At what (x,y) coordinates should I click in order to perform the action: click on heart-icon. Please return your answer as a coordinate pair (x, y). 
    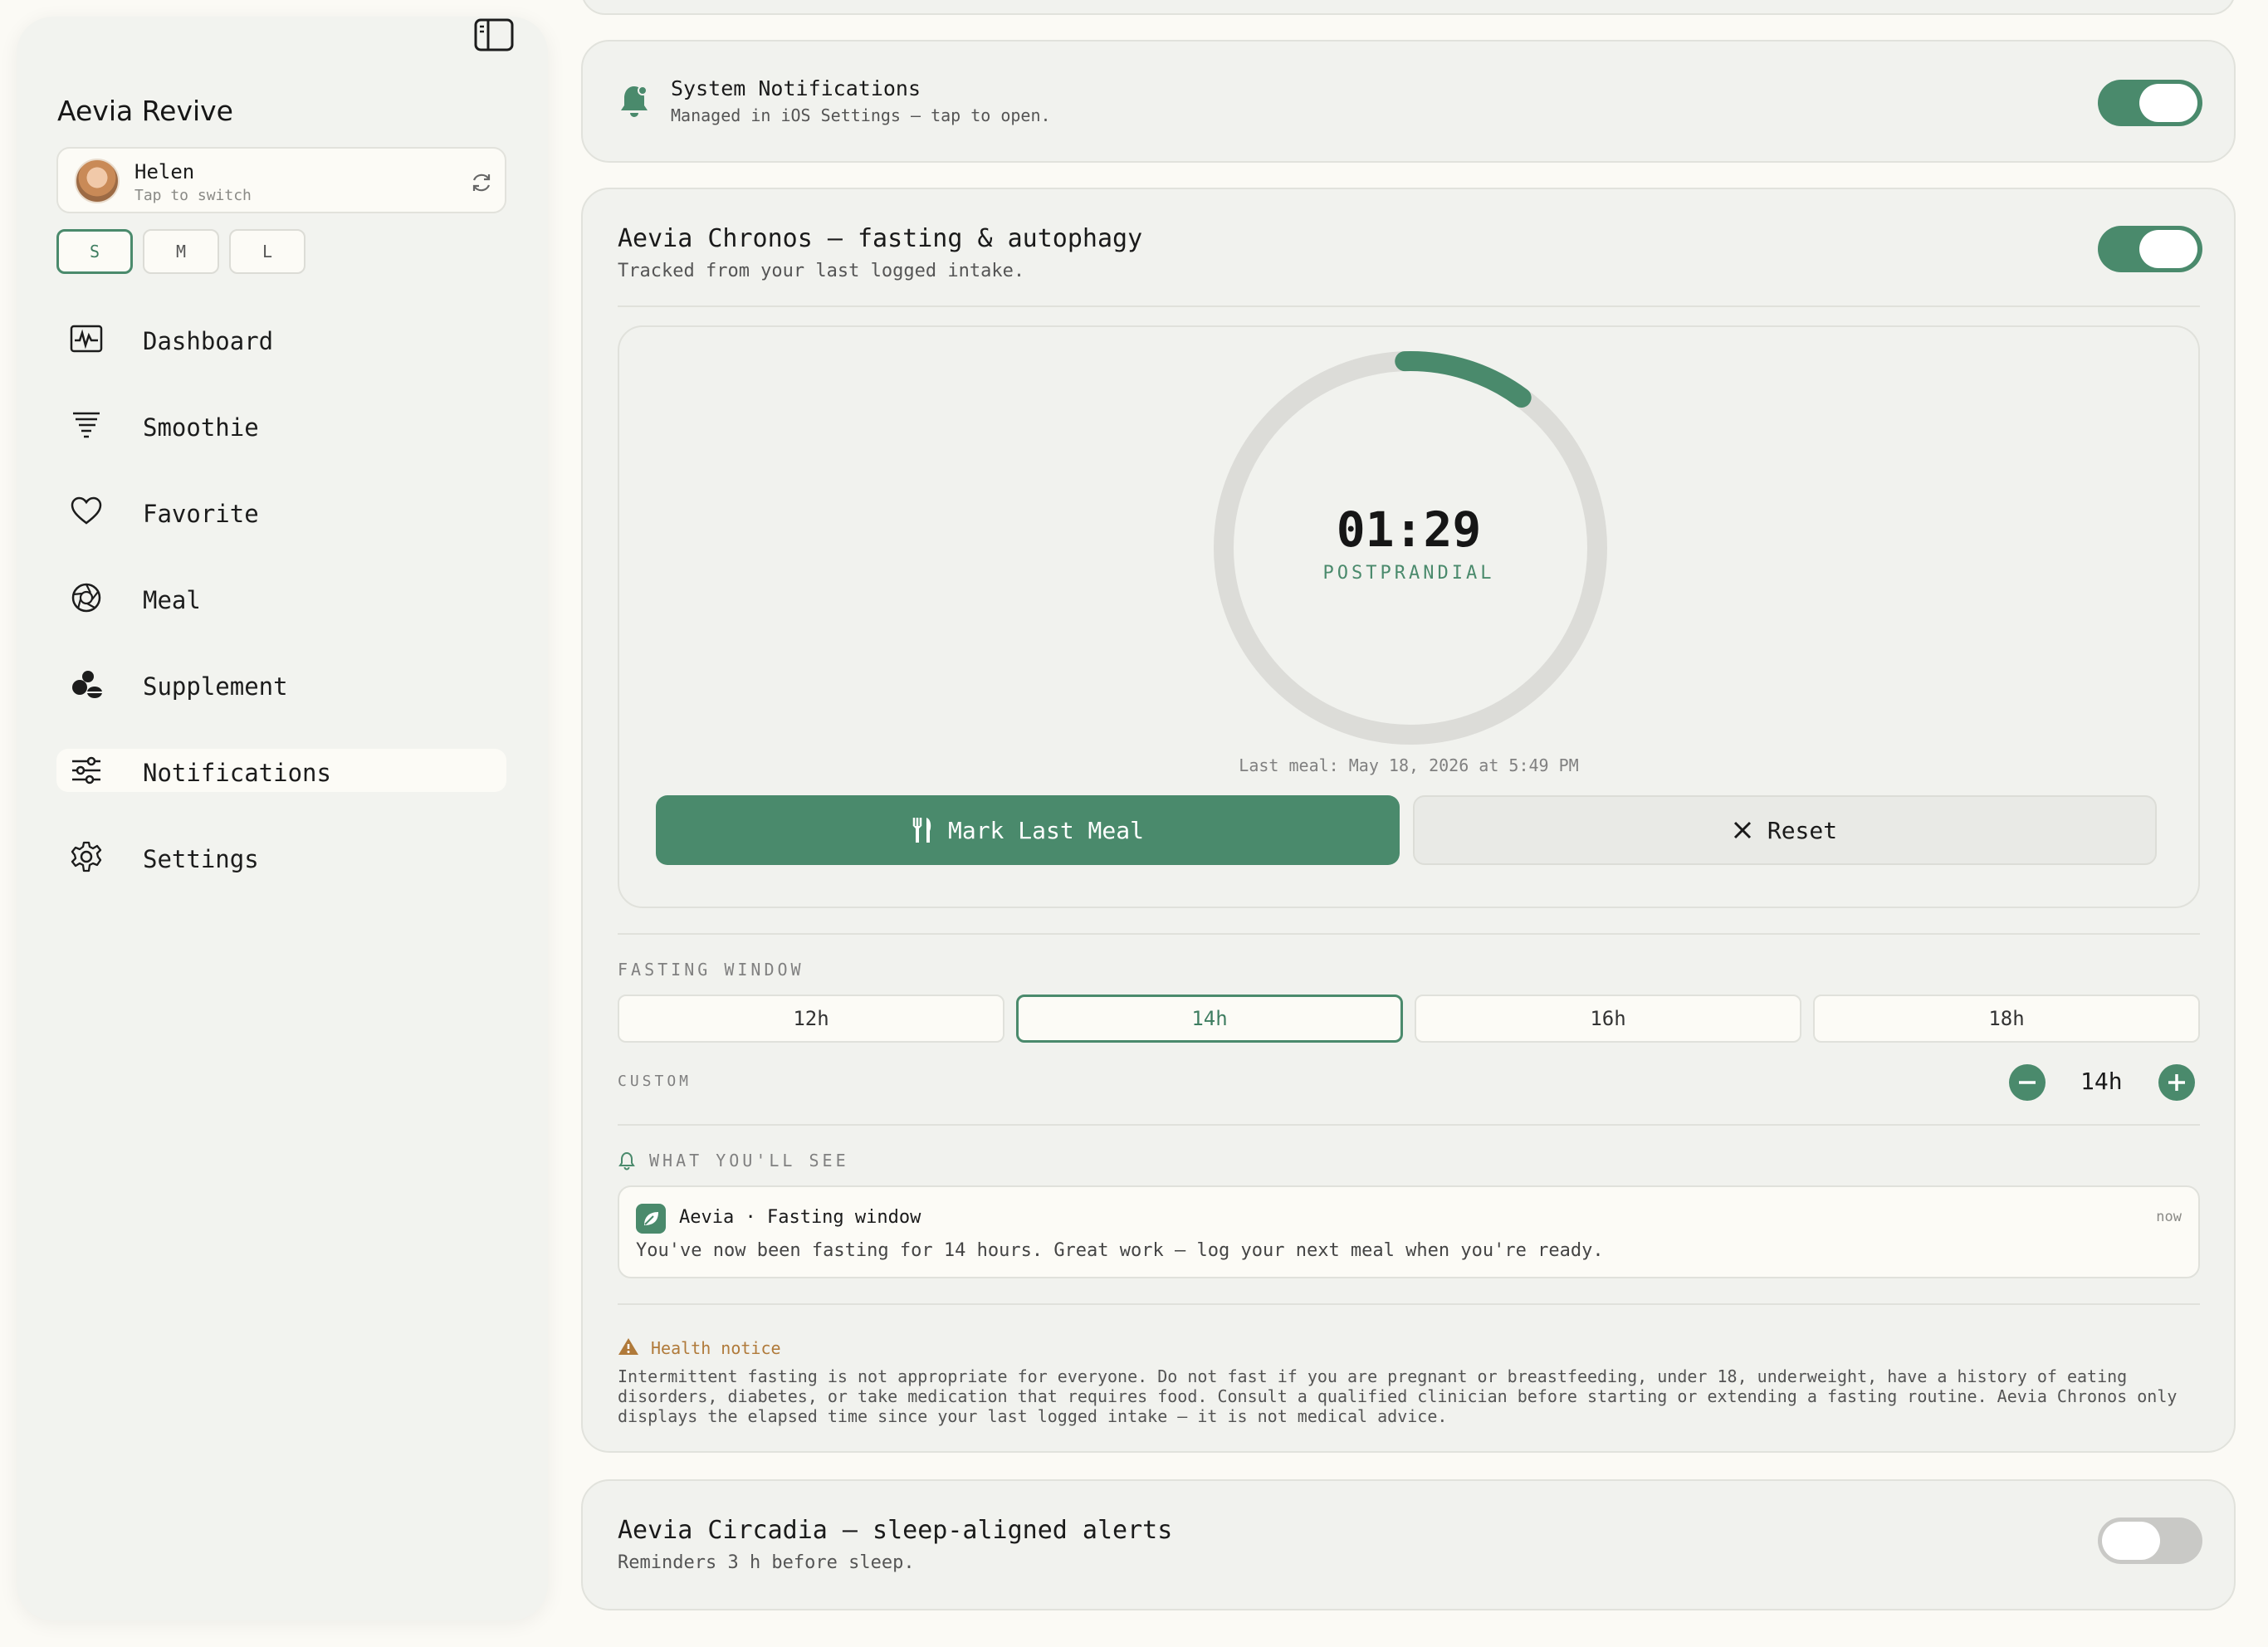
    Looking at the image, I should click on (86, 511).